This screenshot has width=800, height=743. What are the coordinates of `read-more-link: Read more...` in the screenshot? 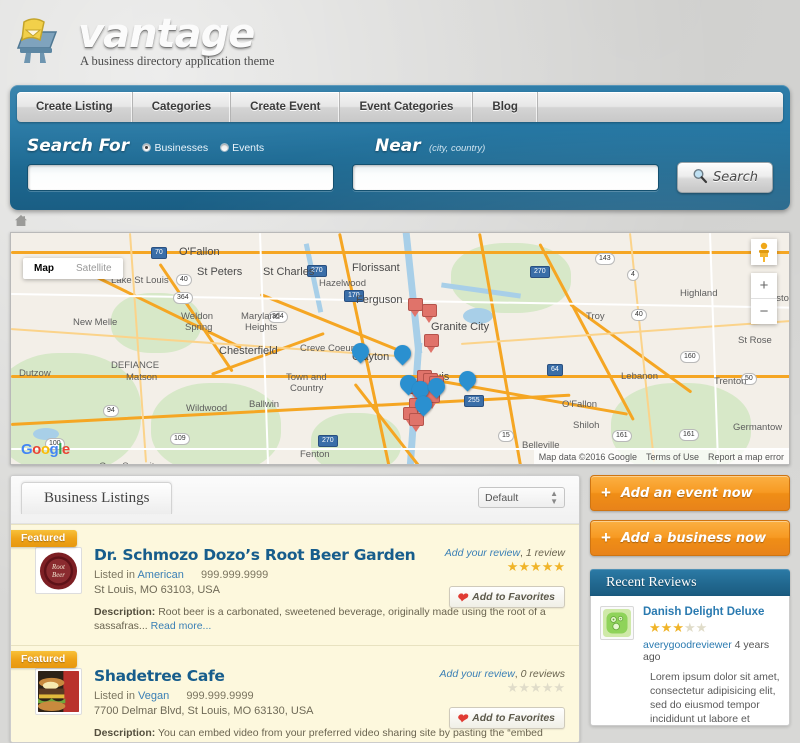 It's located at (181, 626).